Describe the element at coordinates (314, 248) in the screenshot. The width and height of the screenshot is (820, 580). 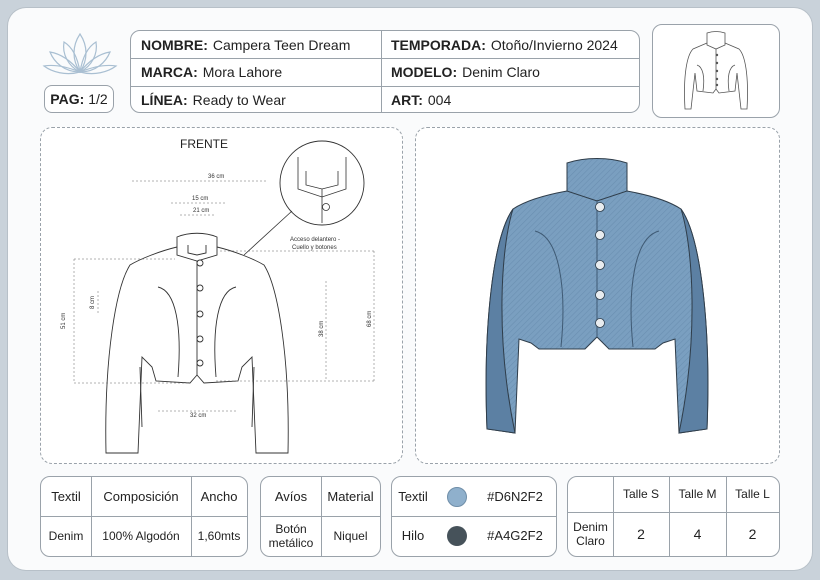
I see `detail-note-2: Cuello y botones` at that location.